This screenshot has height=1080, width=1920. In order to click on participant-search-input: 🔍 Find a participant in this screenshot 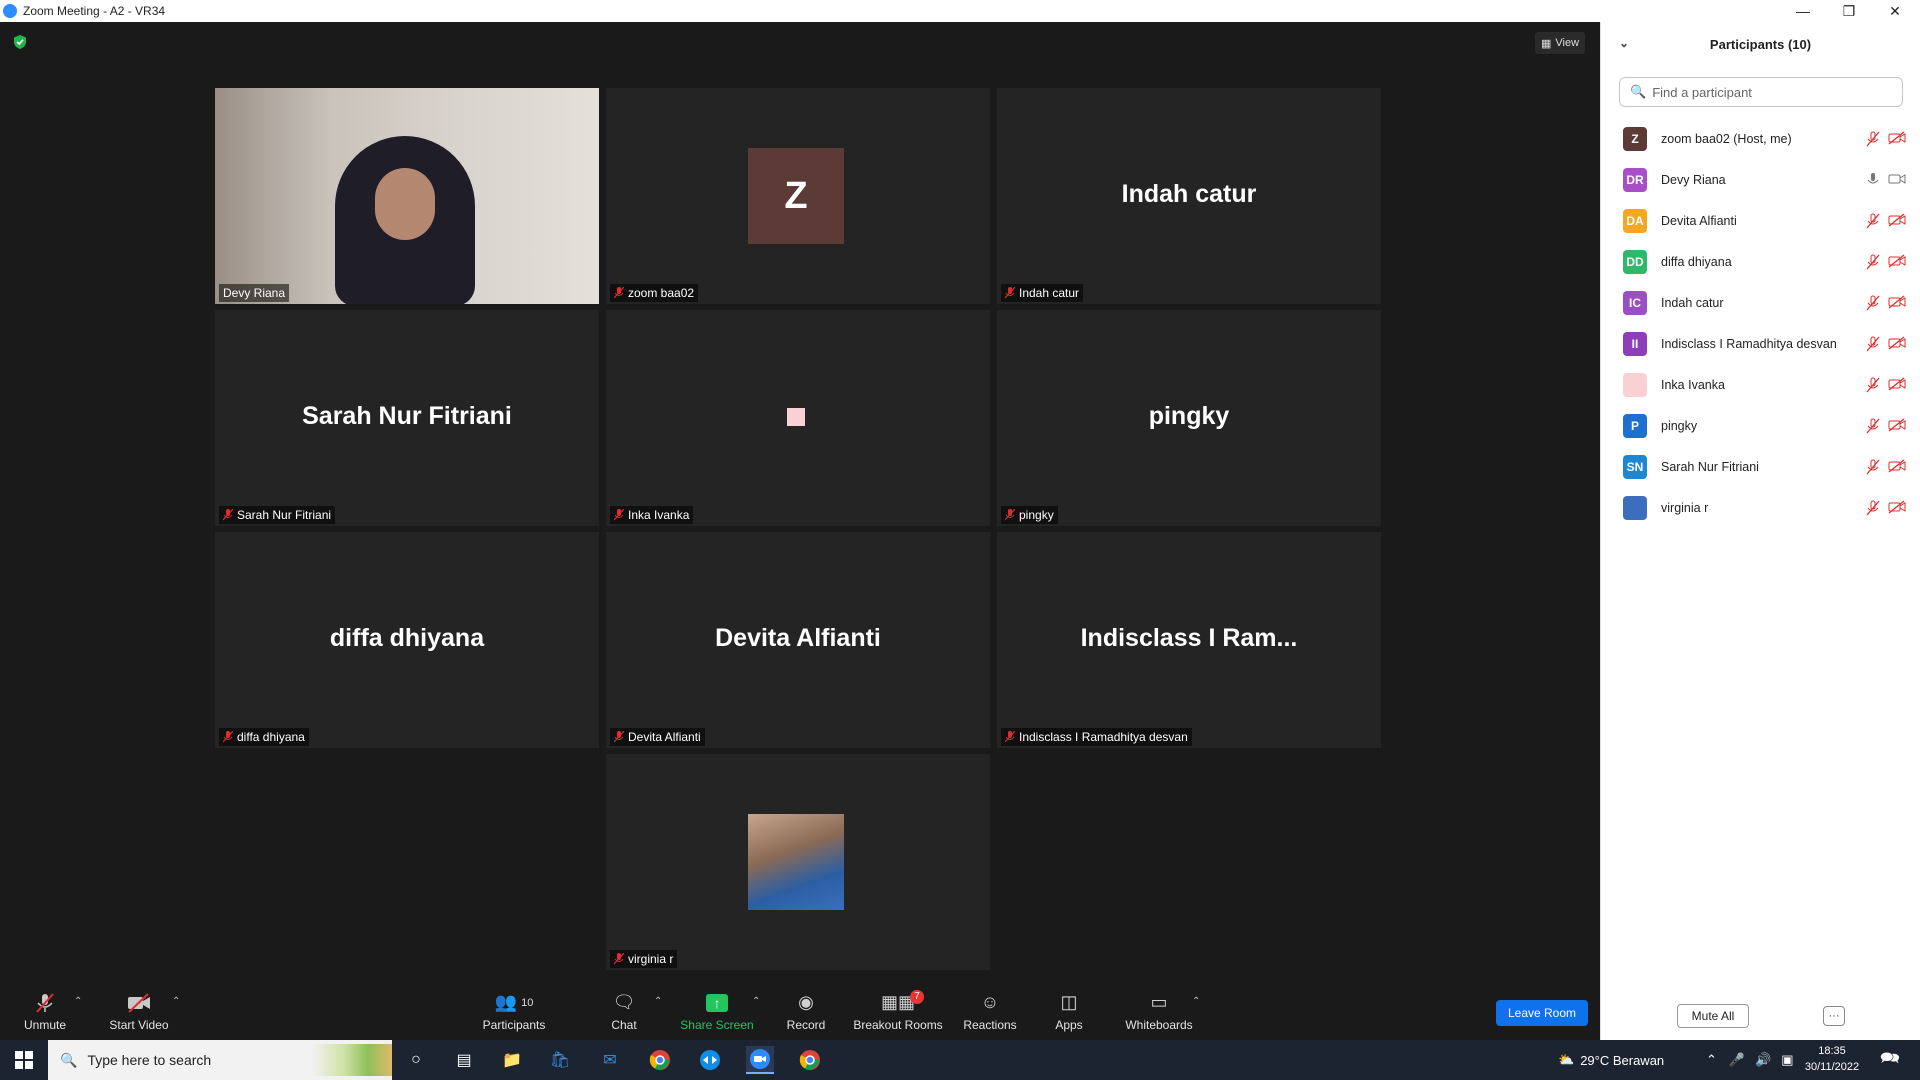, I will do `click(1761, 92)`.